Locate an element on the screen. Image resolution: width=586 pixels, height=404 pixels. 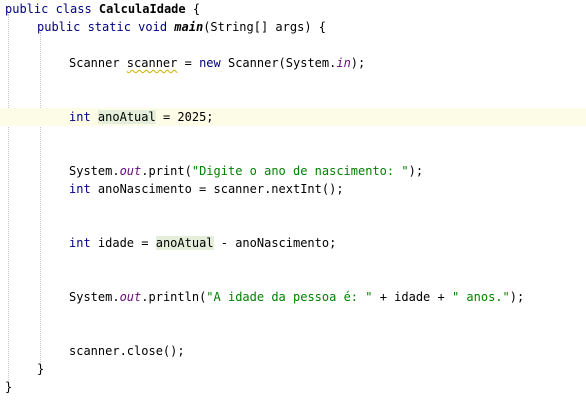
prompt-string: "Digite o ano de nascimento: " is located at coordinates (300, 171).